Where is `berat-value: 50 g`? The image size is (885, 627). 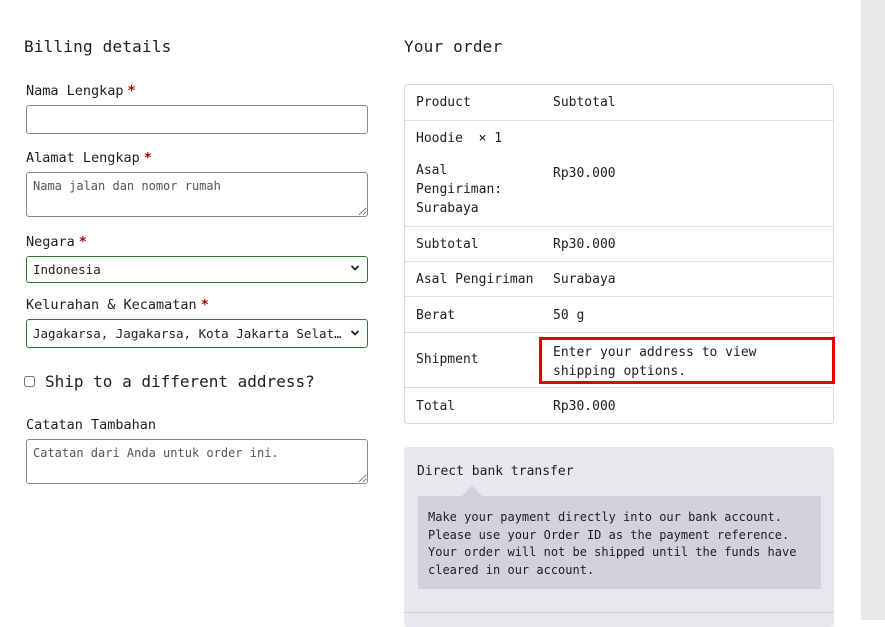
berat-value: 50 g is located at coordinates (569, 315).